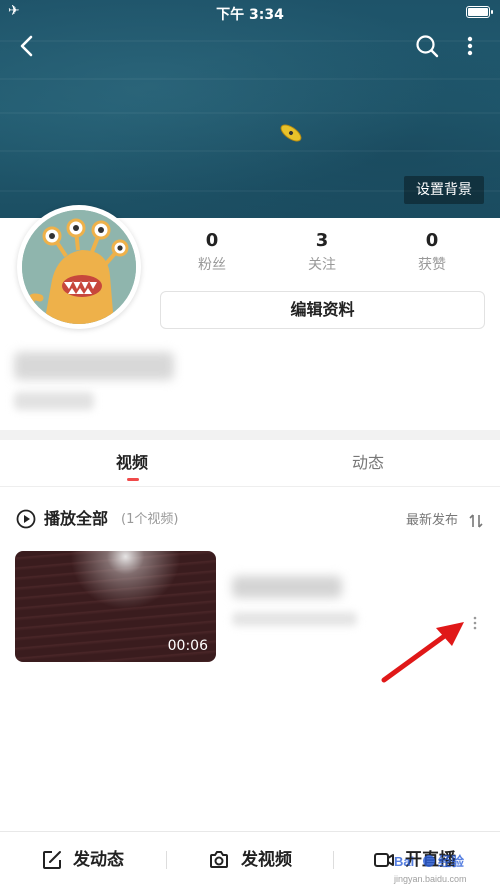 This screenshot has width=500, height=889. What do you see at coordinates (150, 519) in the screenshot?
I see `video-count: (1个视频)` at bounding box center [150, 519].